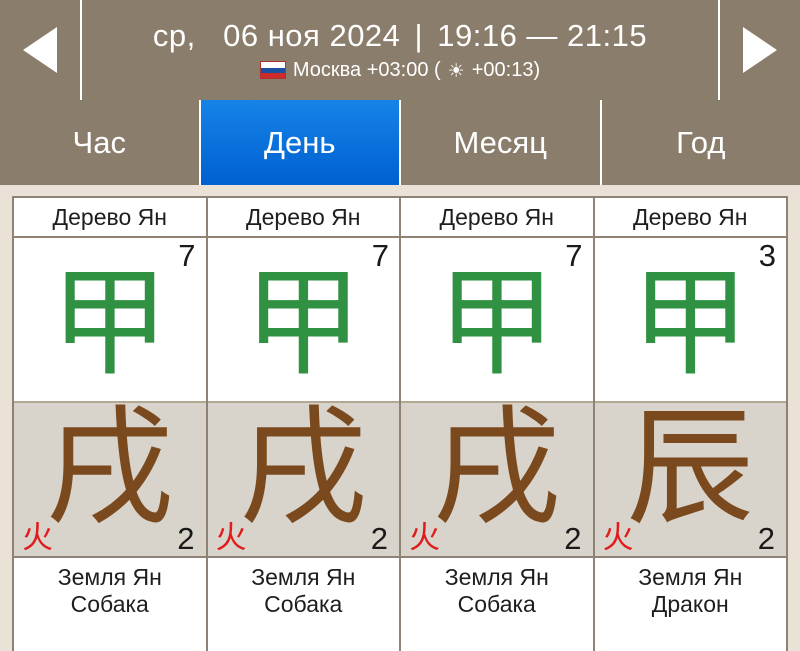 The width and height of the screenshot is (800, 651). Describe the element at coordinates (272, 70) in the screenshot. I see `russia-flag-icon` at that location.